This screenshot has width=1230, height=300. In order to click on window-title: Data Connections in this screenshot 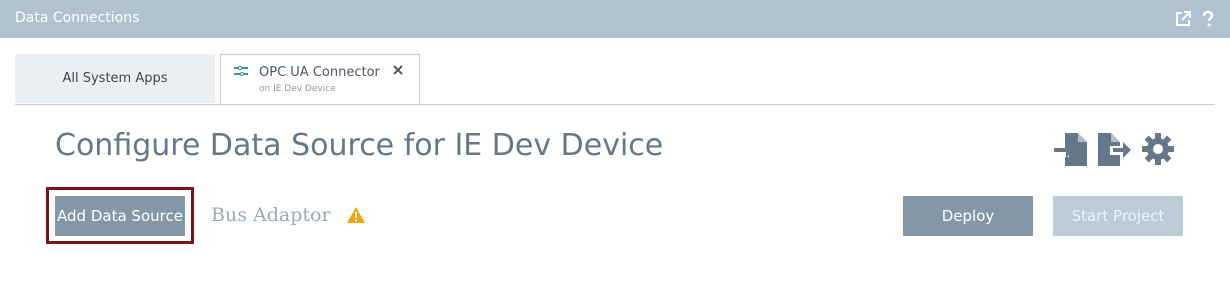, I will do `click(77, 18)`.